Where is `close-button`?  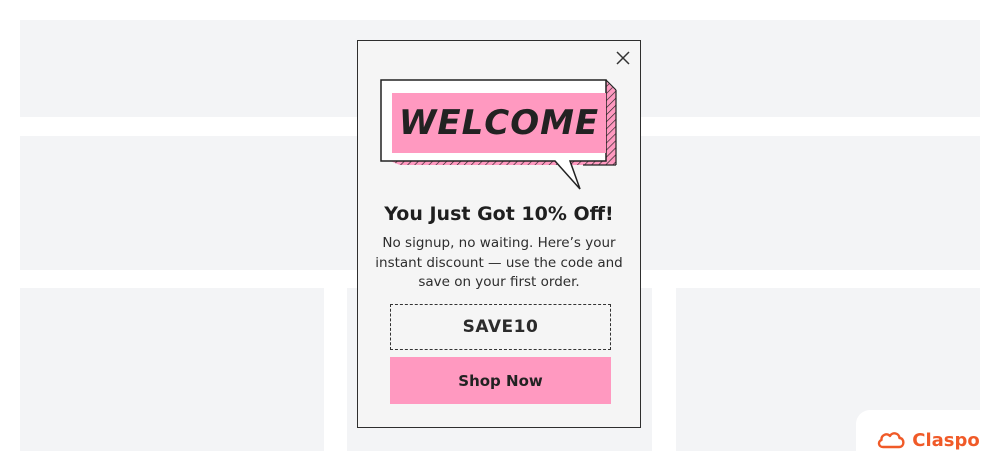
close-button is located at coordinates (623, 58).